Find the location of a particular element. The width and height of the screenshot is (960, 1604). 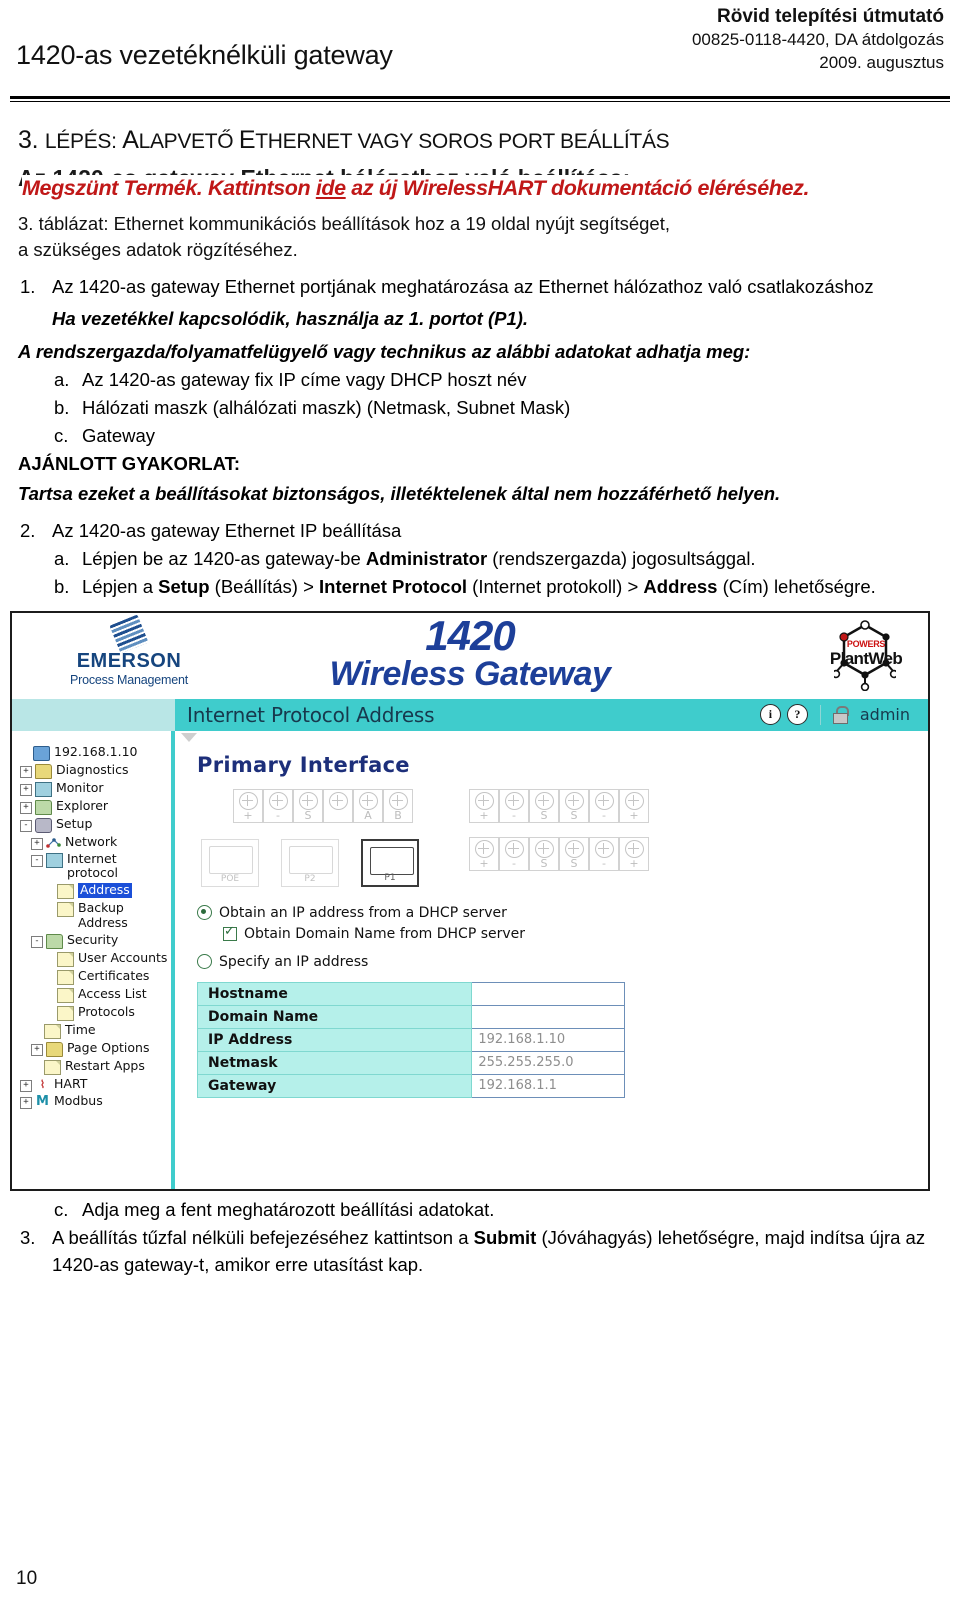

tree-item-address: Address is located at coordinates (95, 891).